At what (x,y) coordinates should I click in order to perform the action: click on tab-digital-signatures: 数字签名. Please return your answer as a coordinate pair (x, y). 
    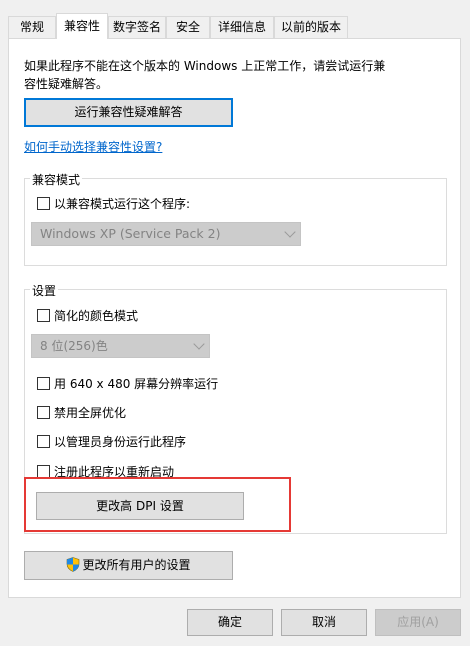
    Looking at the image, I should click on (137, 27).